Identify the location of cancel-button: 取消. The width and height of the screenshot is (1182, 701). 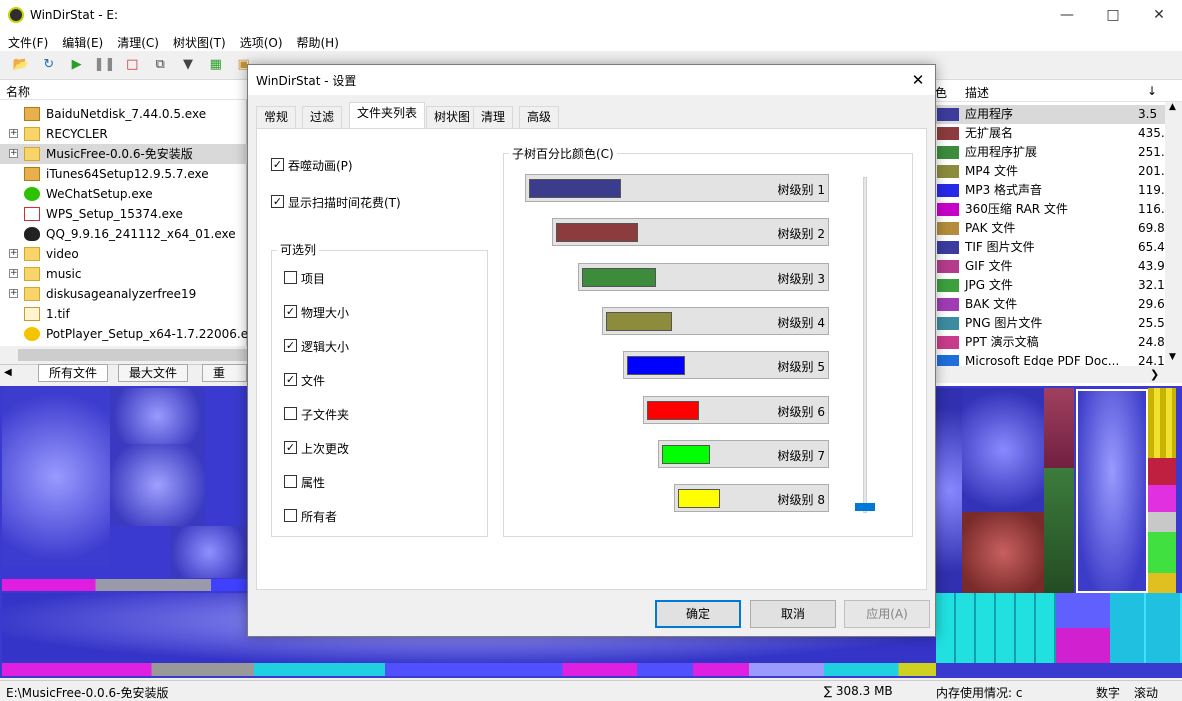
(793, 614).